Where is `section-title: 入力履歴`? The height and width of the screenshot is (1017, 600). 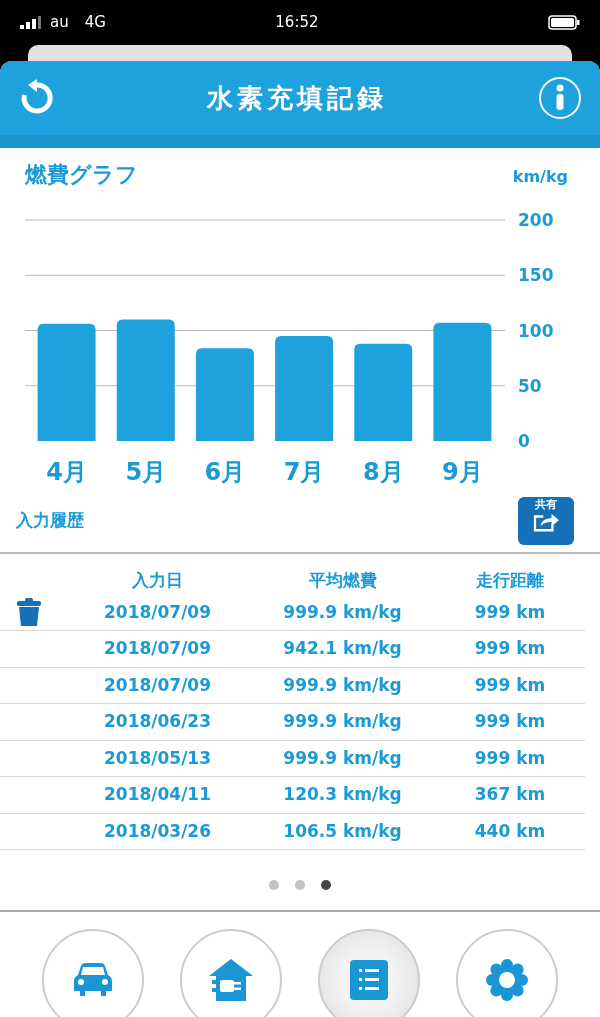 section-title: 入力履歴 is located at coordinates (50, 521).